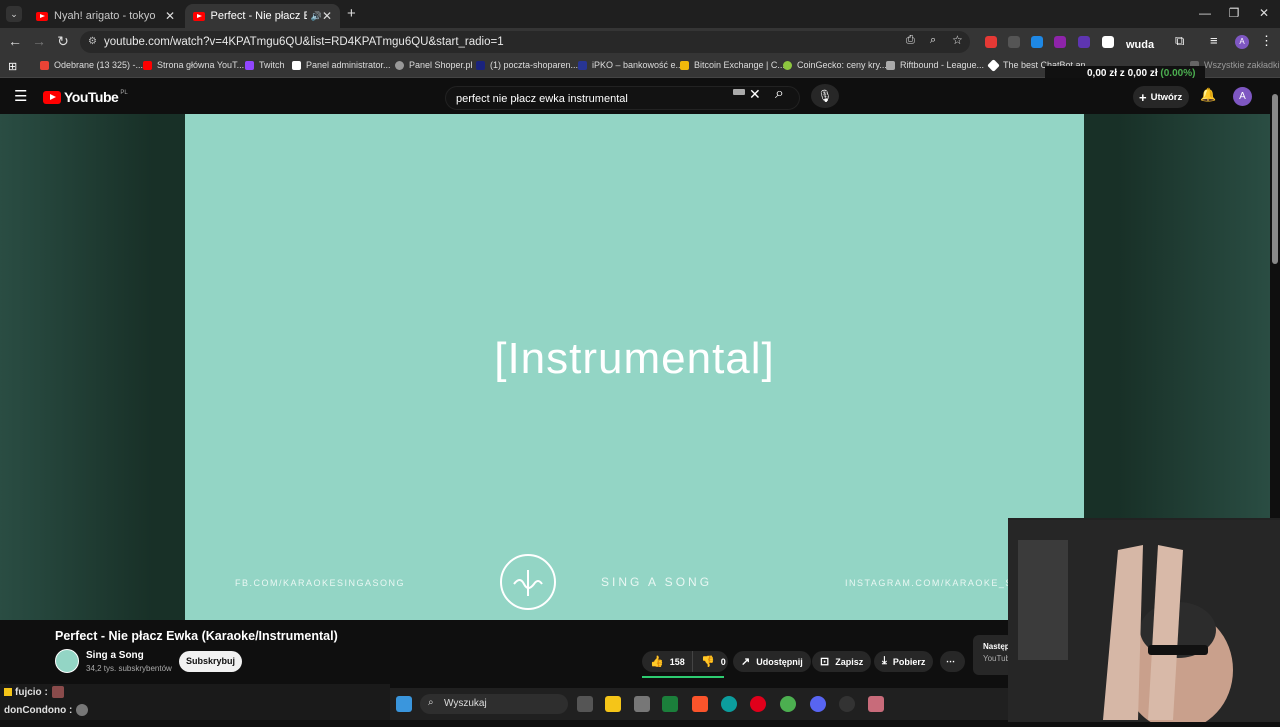 The image size is (1280, 727). Describe the element at coordinates (67, 661) in the screenshot. I see `channel-avatar` at that location.